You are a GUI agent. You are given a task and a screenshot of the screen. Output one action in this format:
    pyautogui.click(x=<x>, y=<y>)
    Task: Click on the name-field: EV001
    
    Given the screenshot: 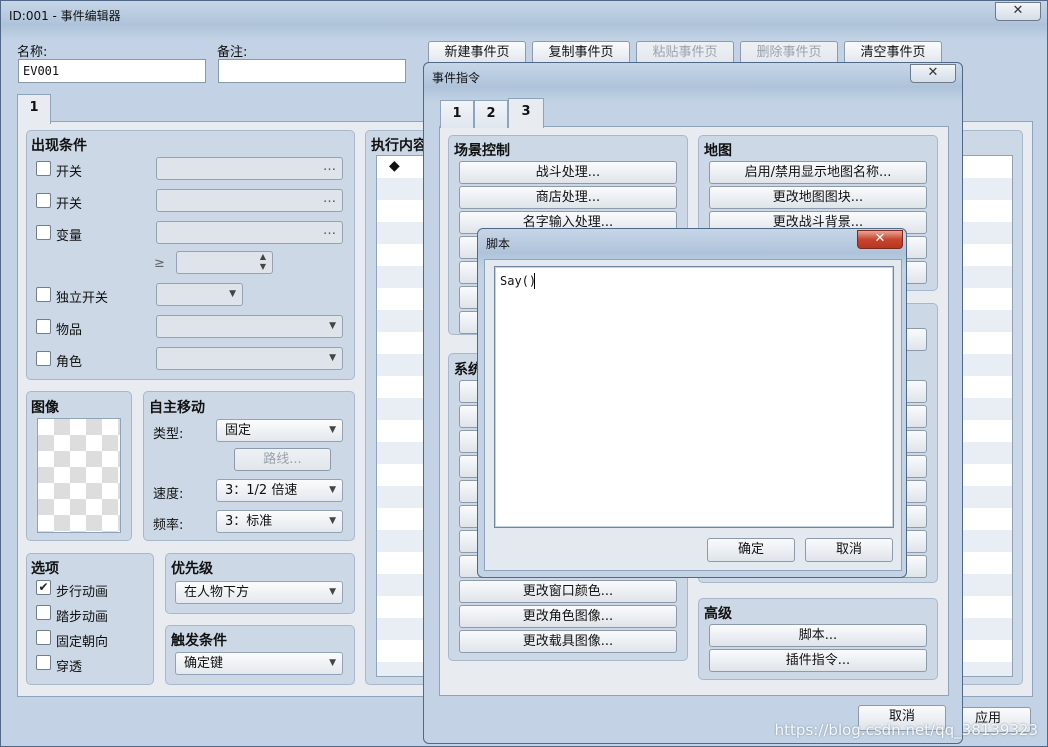 What is the action you would take?
    pyautogui.click(x=112, y=71)
    